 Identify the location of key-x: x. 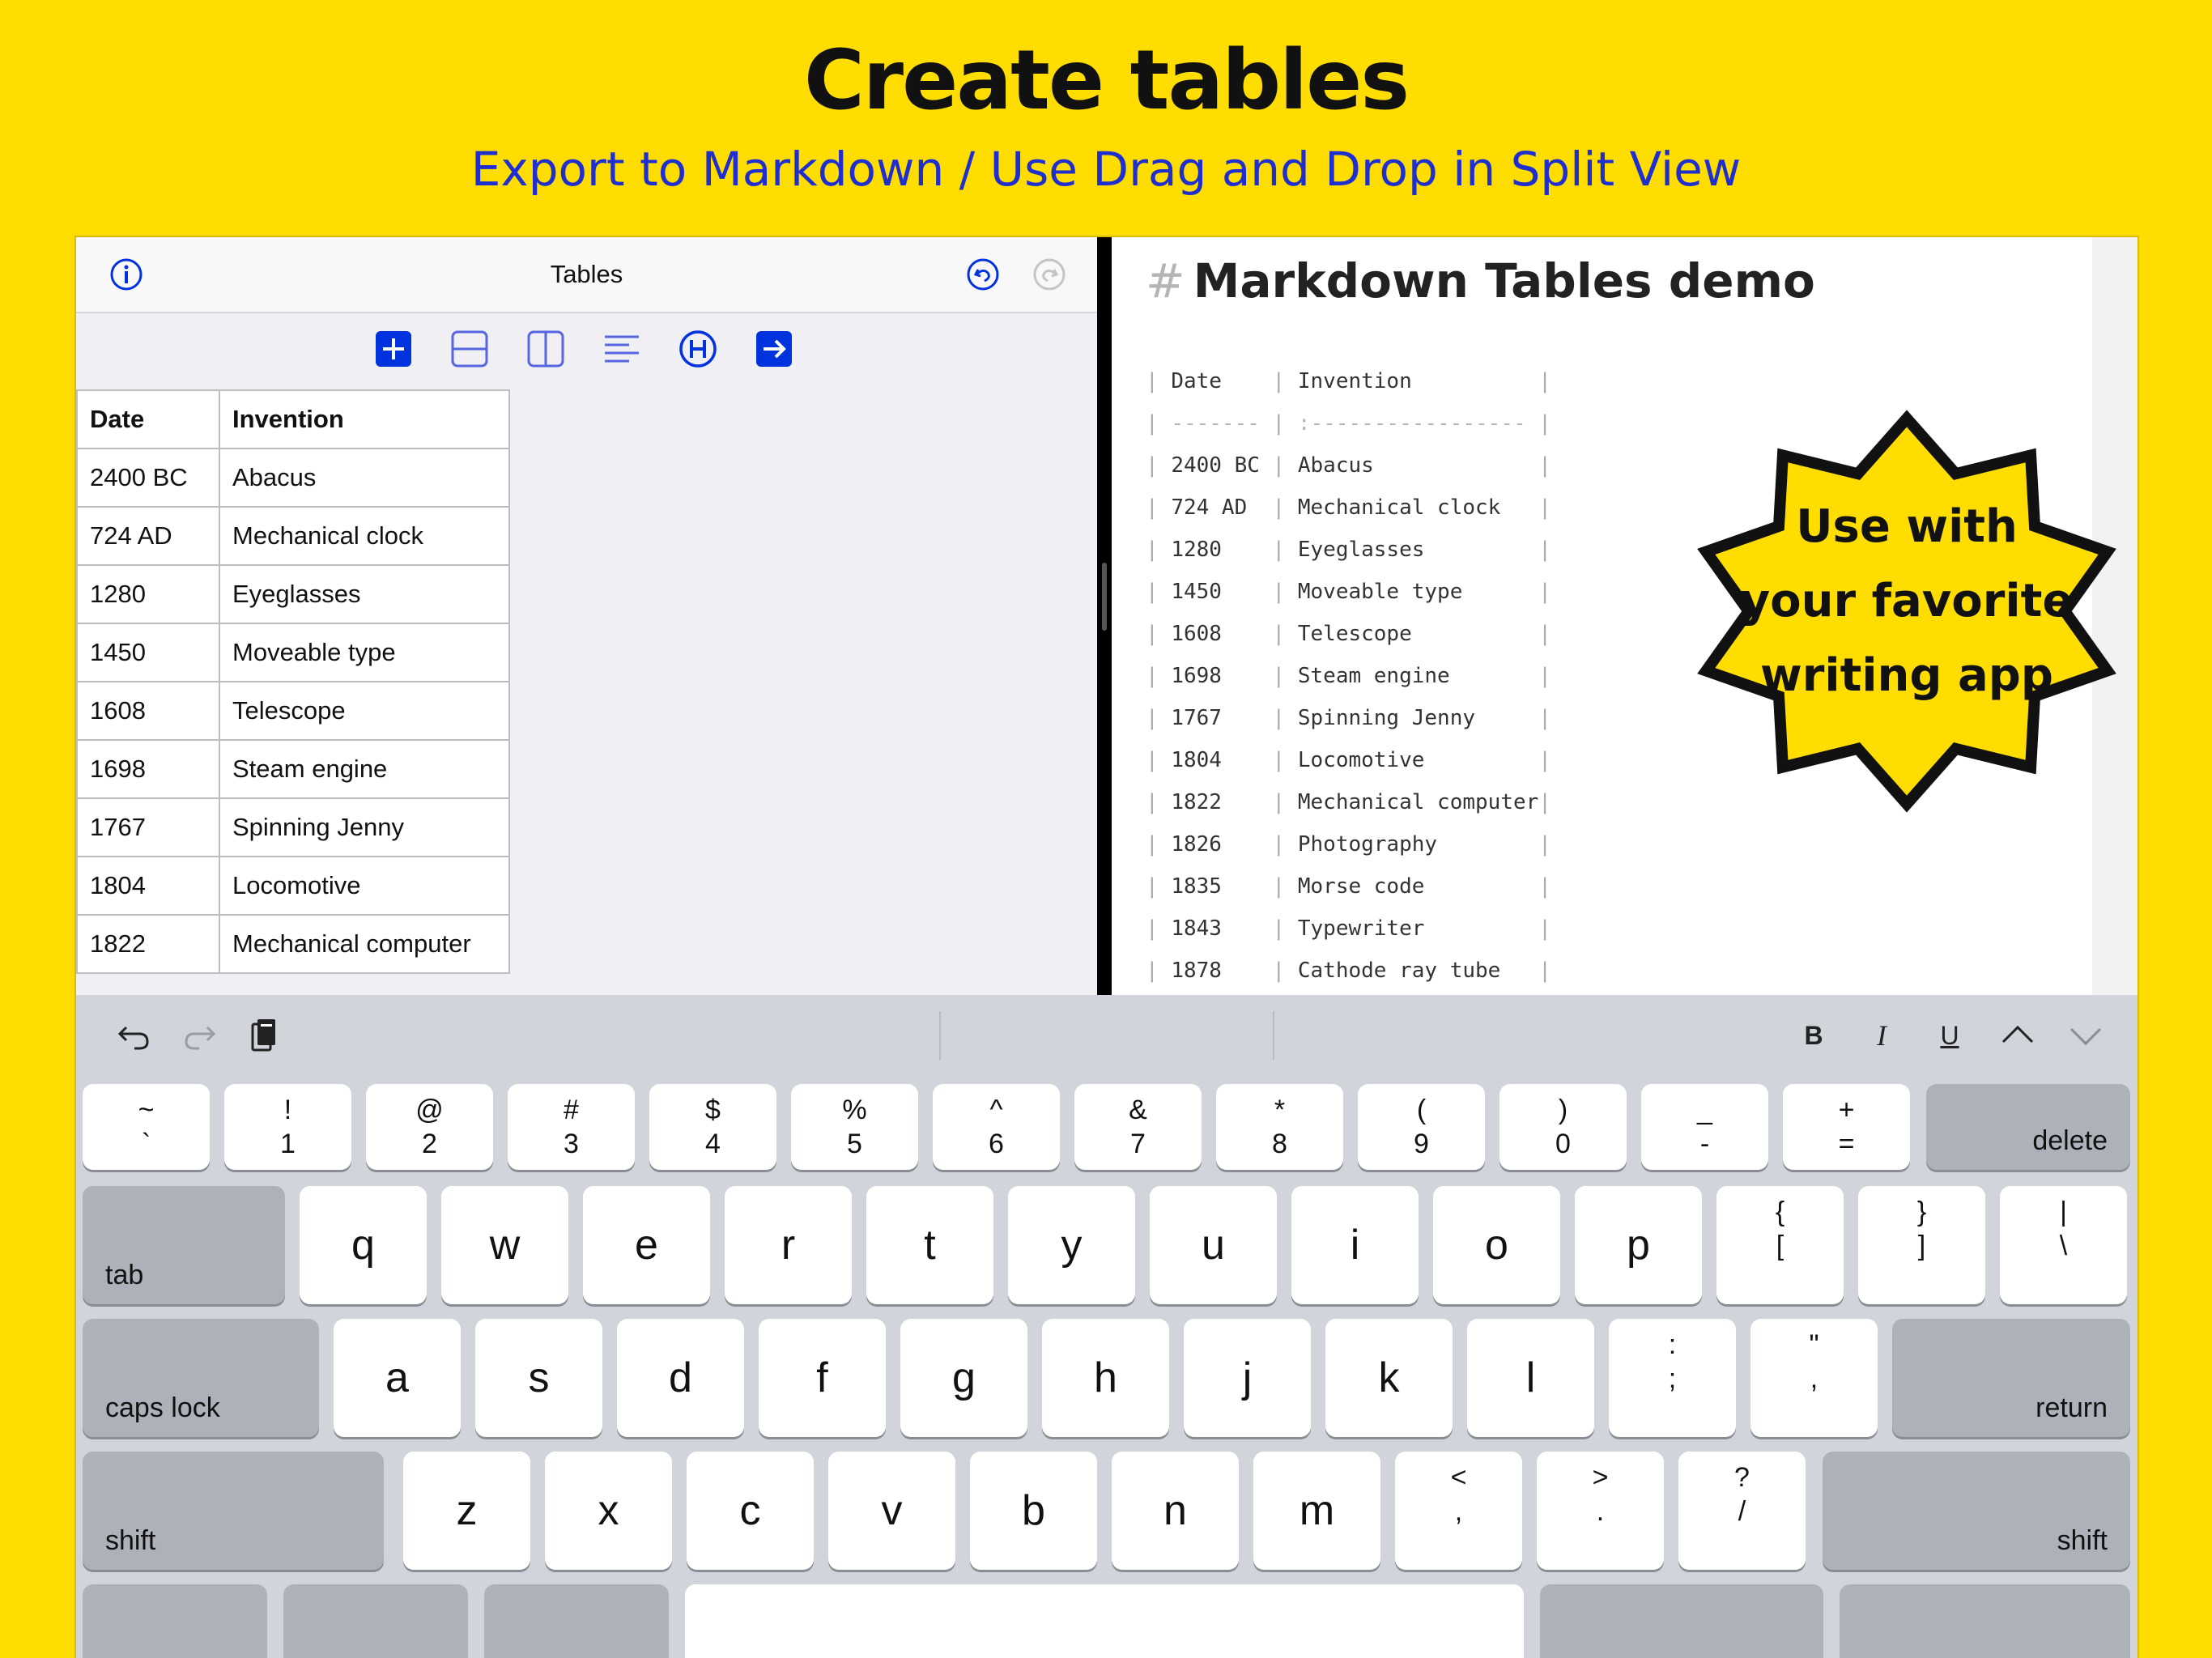
(609, 1511).